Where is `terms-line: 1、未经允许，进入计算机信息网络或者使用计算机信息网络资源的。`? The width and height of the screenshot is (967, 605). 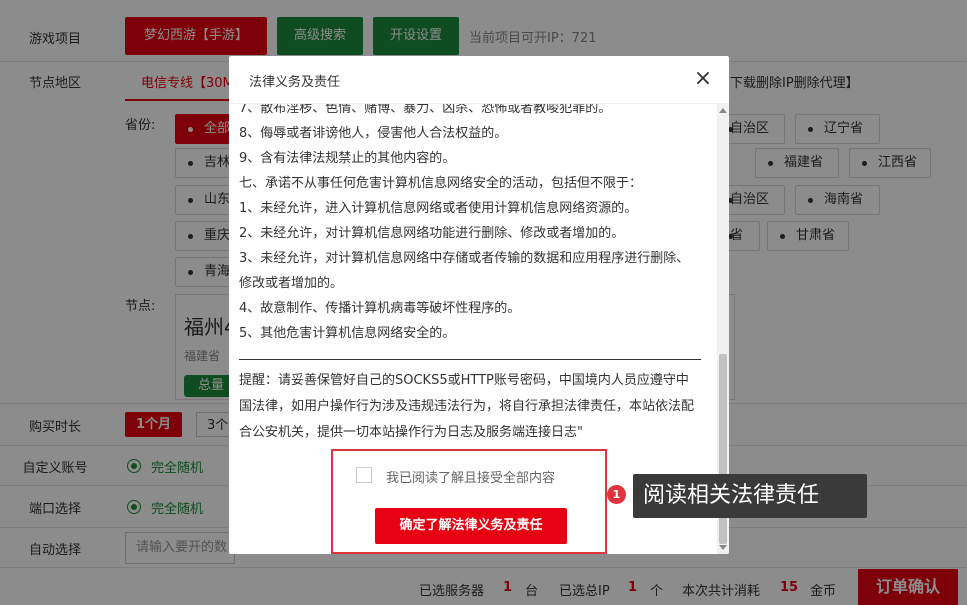
terms-line: 1、未经允许，进入计算机信息网络或者使用计算机信息网络资源的。 is located at coordinates (438, 208).